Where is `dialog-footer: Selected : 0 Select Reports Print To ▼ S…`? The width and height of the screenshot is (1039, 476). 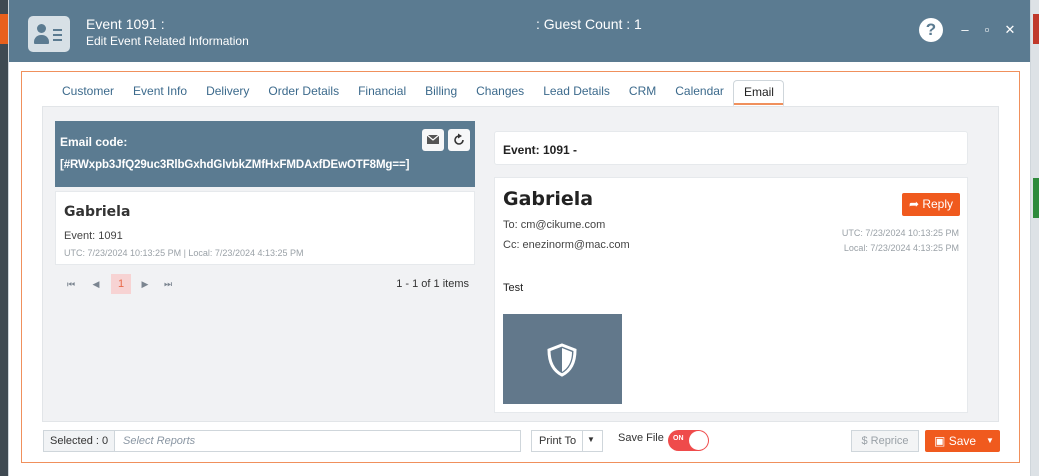
dialog-footer: Selected : 0 Select Reports Print To ▼ S… is located at coordinates (520, 442).